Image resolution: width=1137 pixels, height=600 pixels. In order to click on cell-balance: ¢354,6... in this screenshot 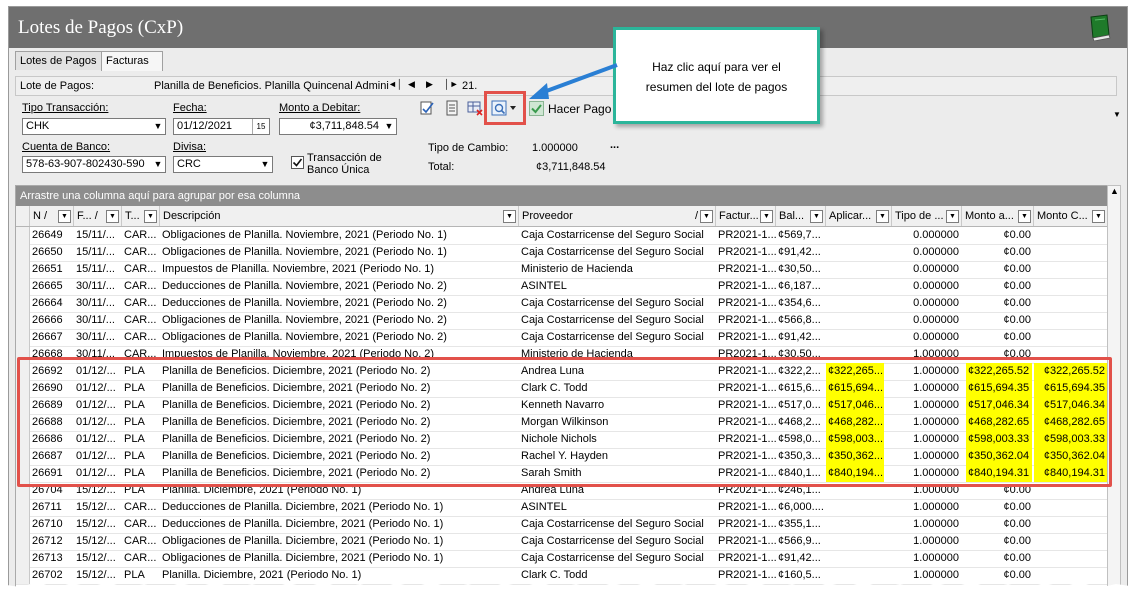, I will do `click(801, 303)`.